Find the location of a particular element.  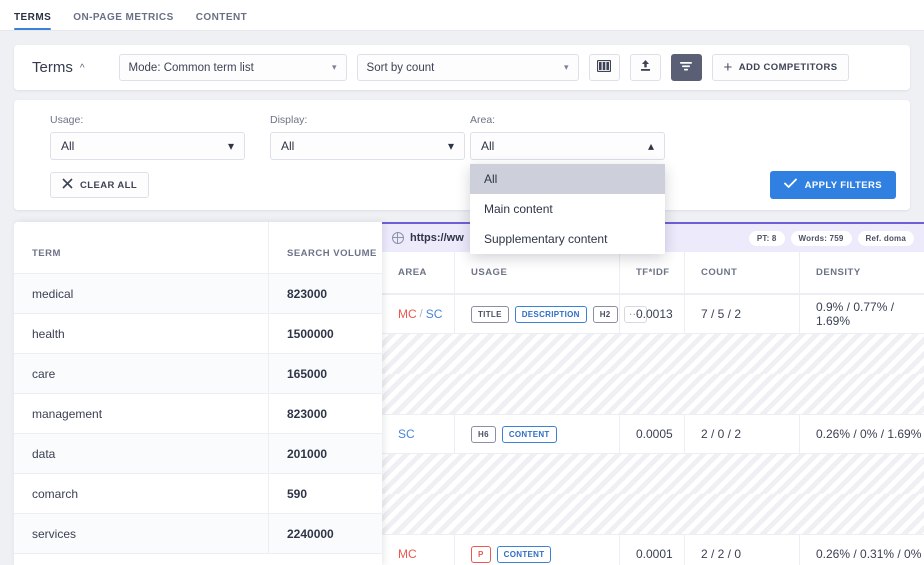

term-cell: management is located at coordinates (67, 413).